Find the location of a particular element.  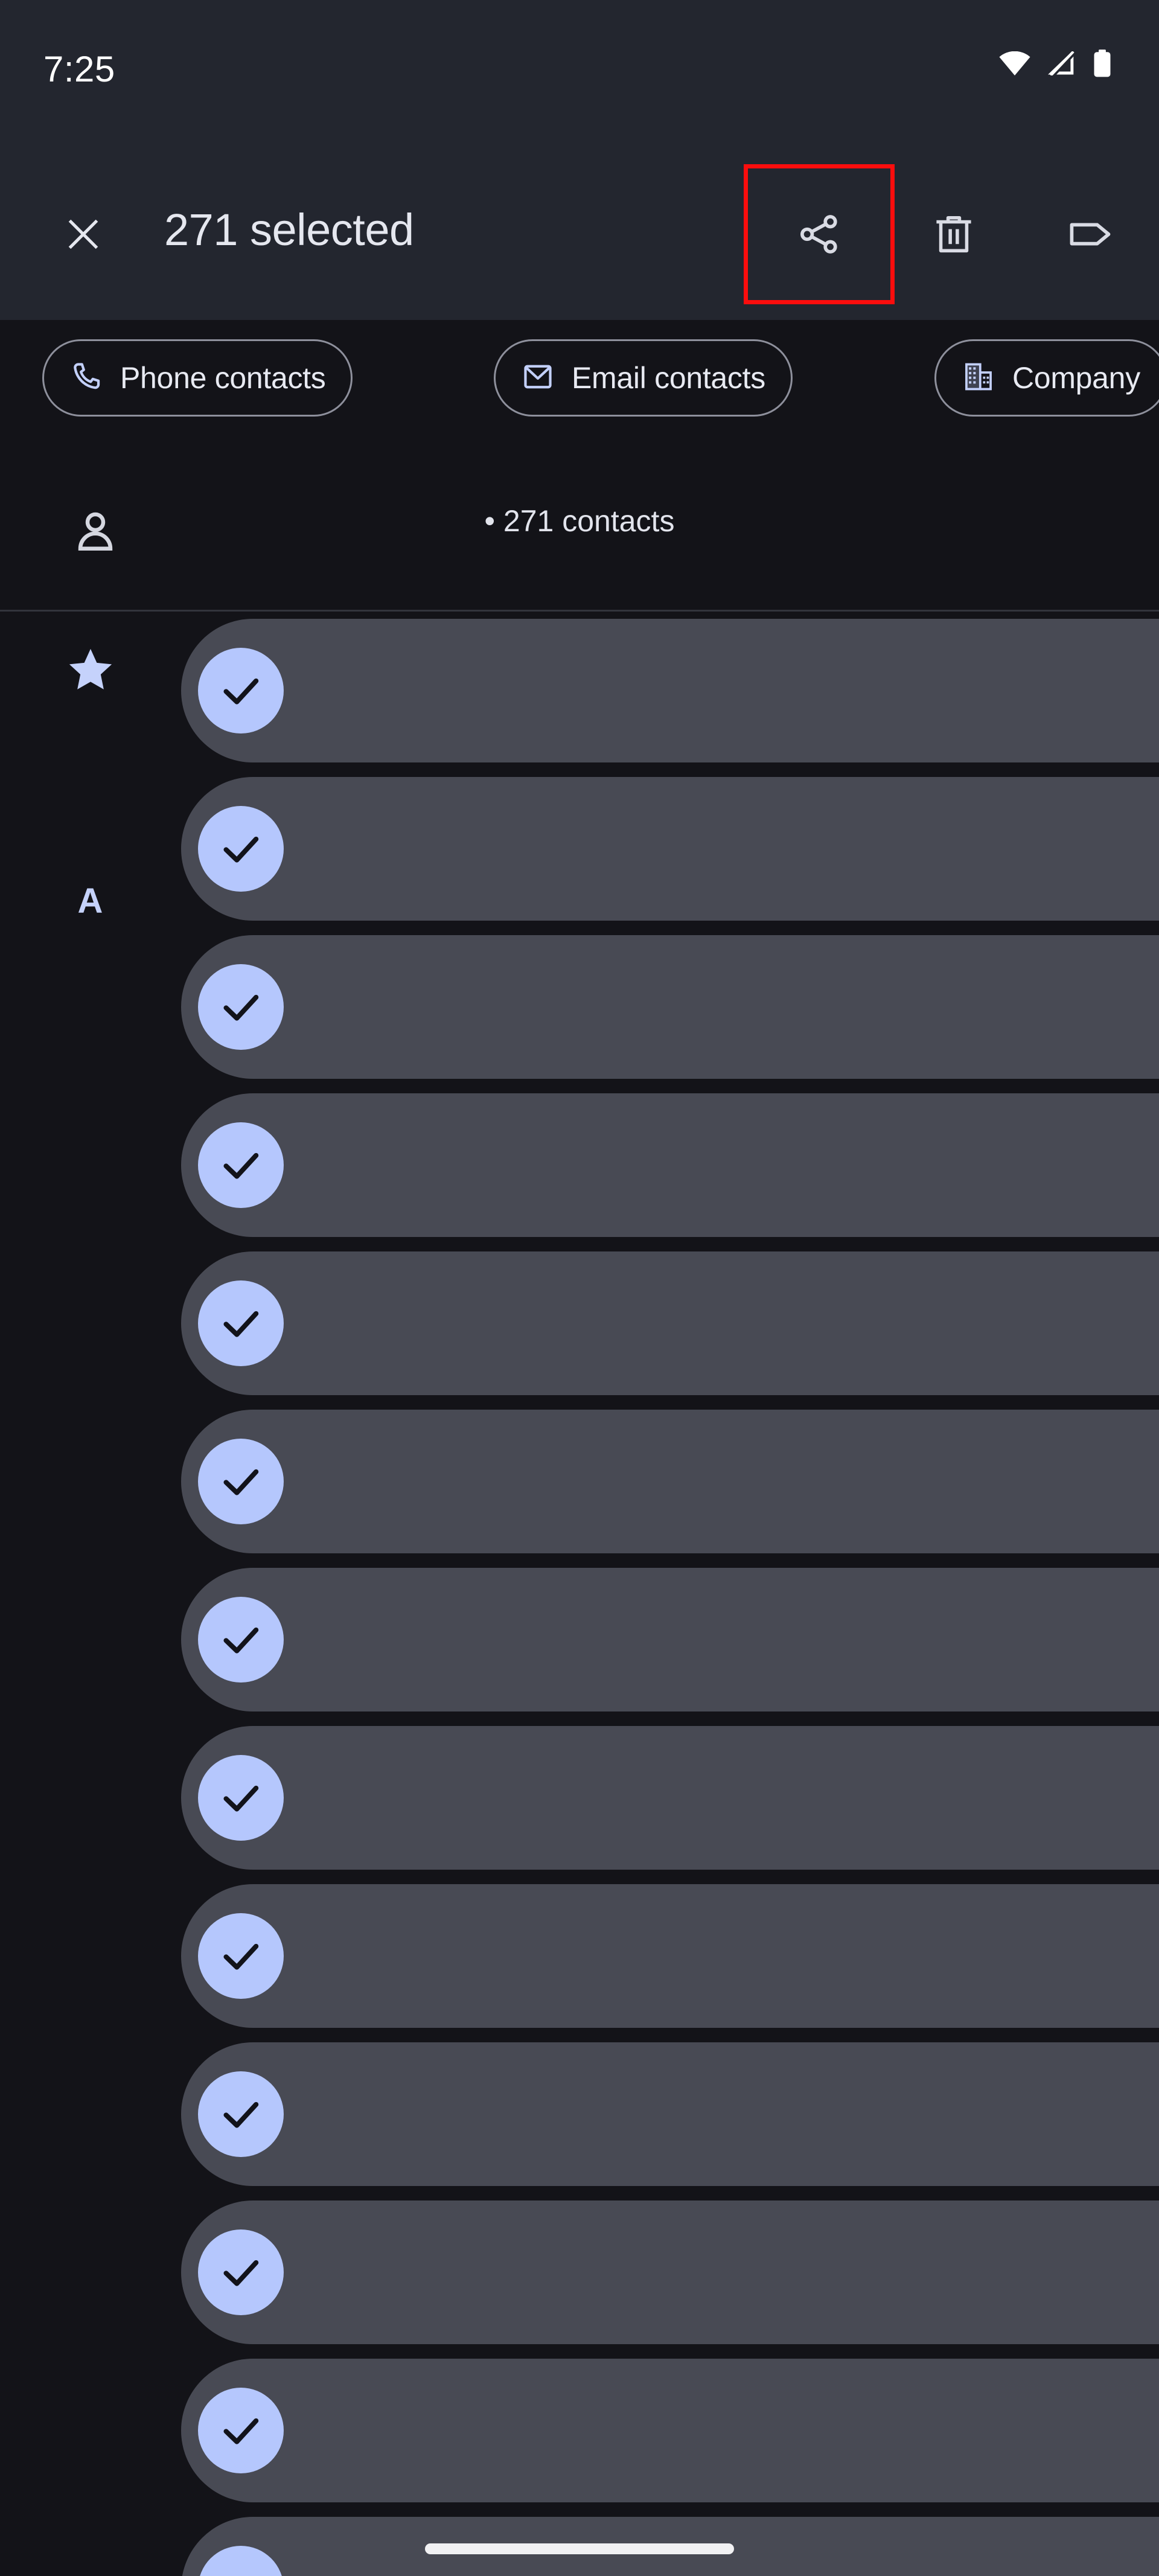

contacts-count-row: • 271 contacts is located at coordinates (579, 532).